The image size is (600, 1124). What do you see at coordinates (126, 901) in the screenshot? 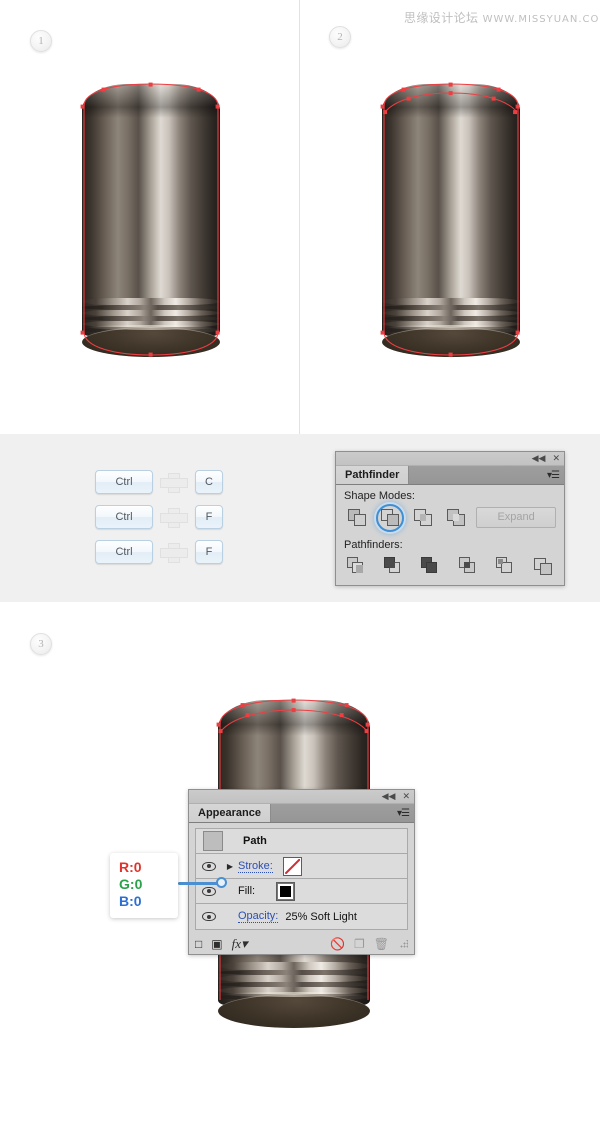
I see `rgb-blue-label: B:` at bounding box center [126, 901].